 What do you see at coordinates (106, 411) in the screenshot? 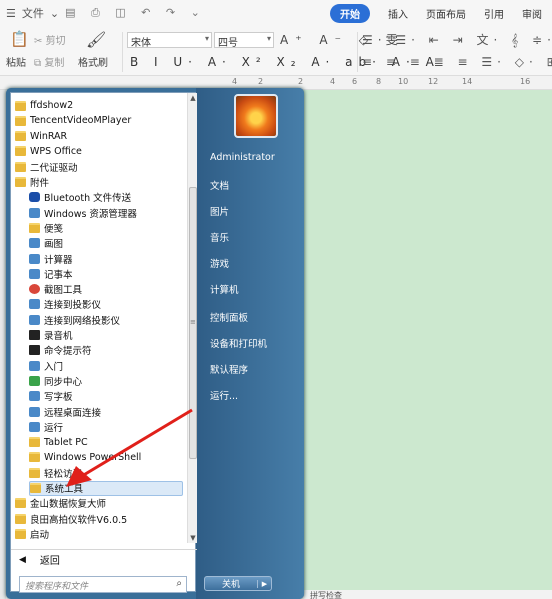
I see `program-item: 远程桌面连接` at bounding box center [106, 411].